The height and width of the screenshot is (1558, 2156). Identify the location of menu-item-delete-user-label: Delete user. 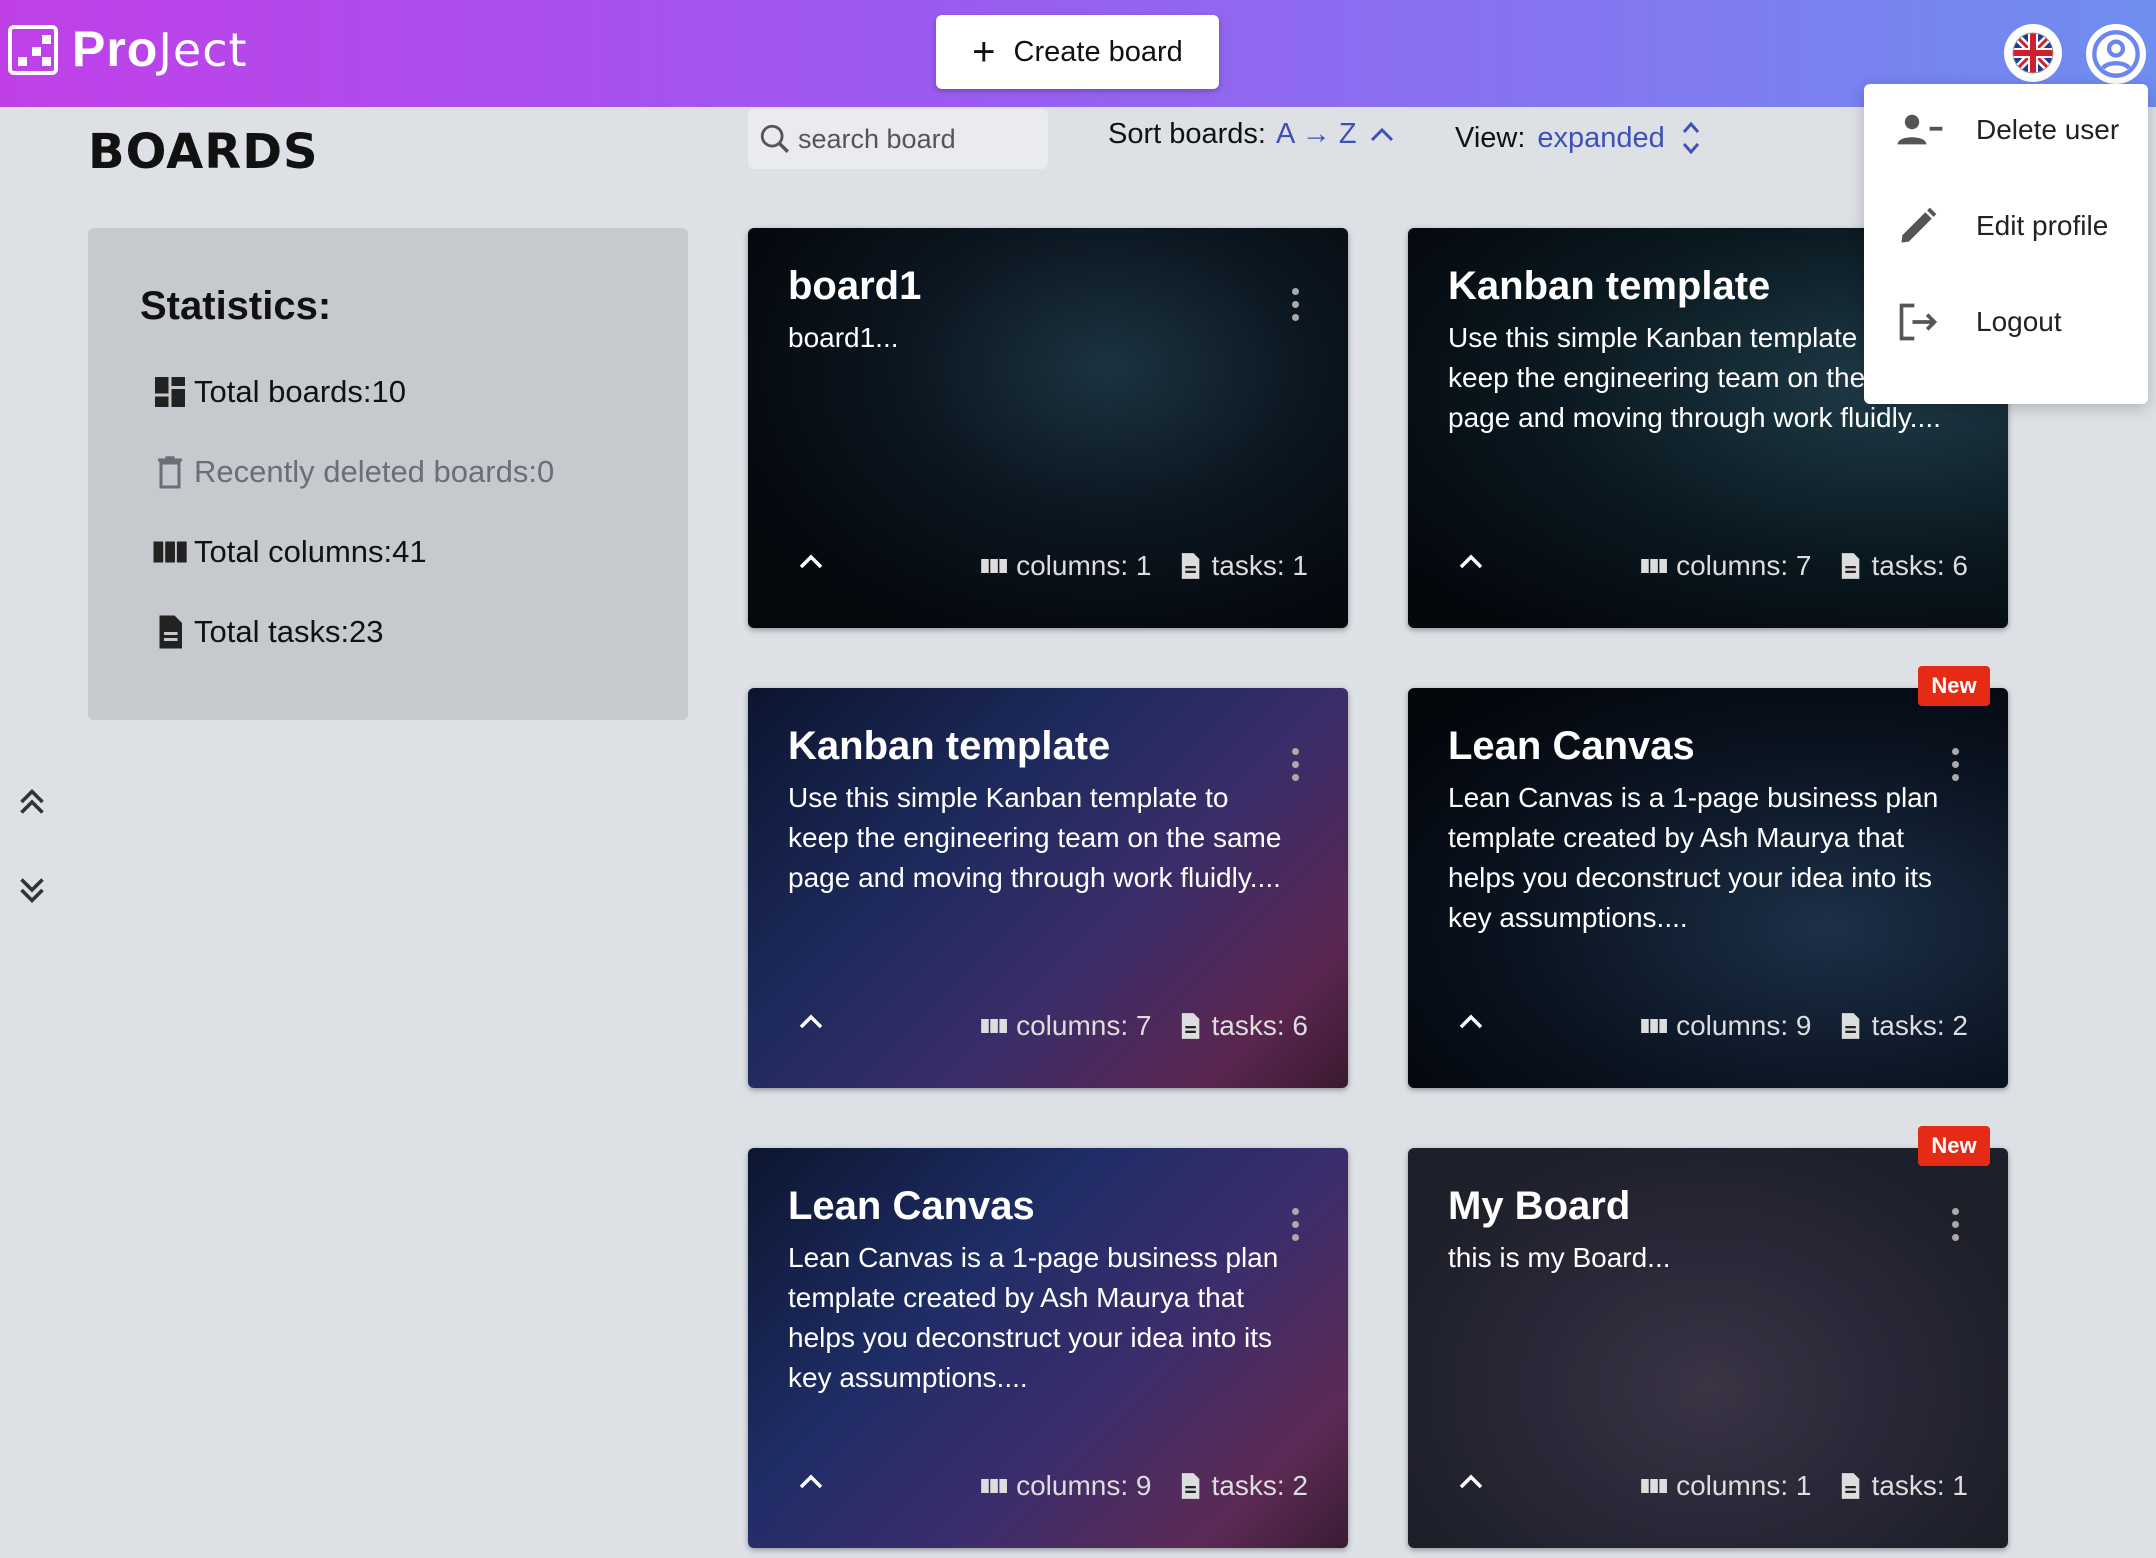
(2048, 129).